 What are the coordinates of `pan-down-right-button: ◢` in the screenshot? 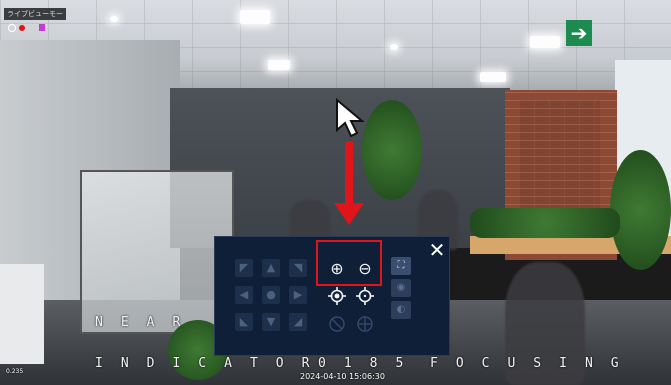 It's located at (298, 322).